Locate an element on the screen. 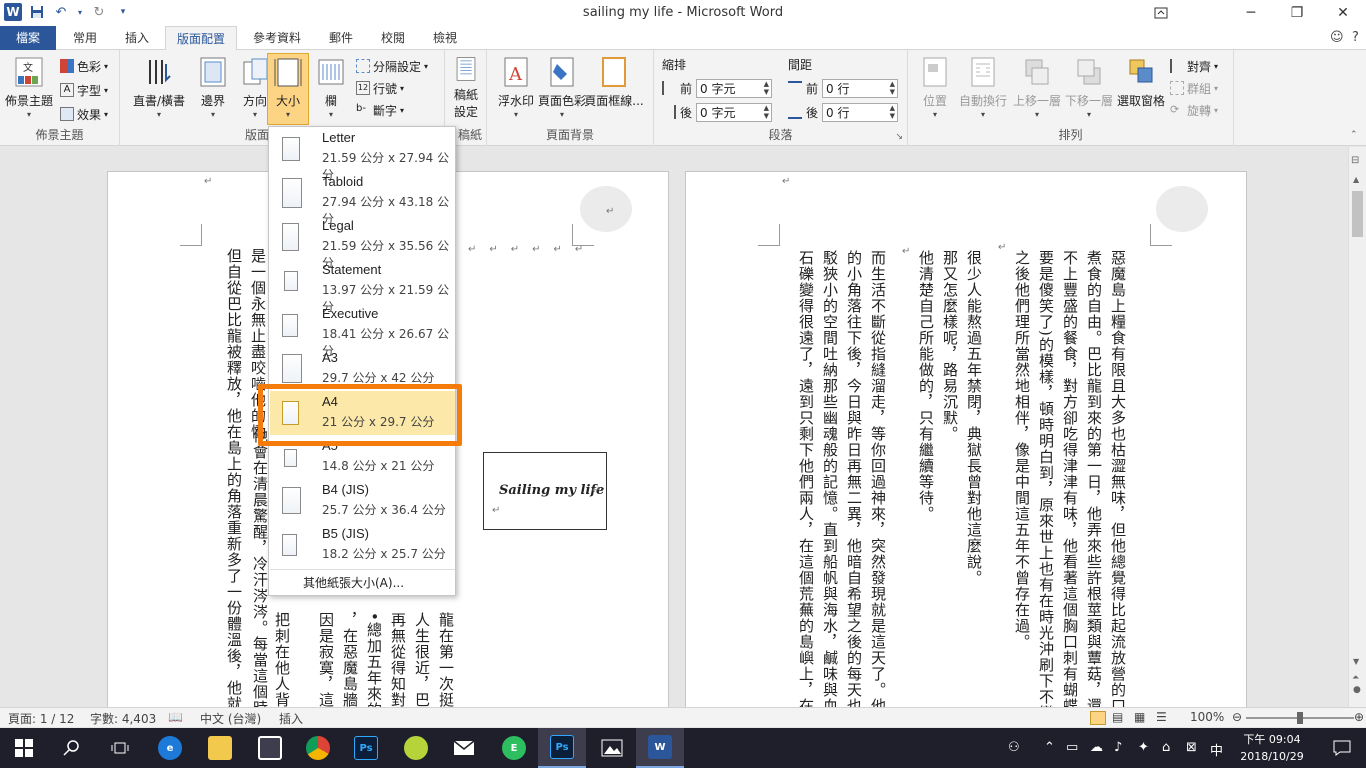 The width and height of the screenshot is (1366, 768). taskbar-photos is located at coordinates (612, 748).